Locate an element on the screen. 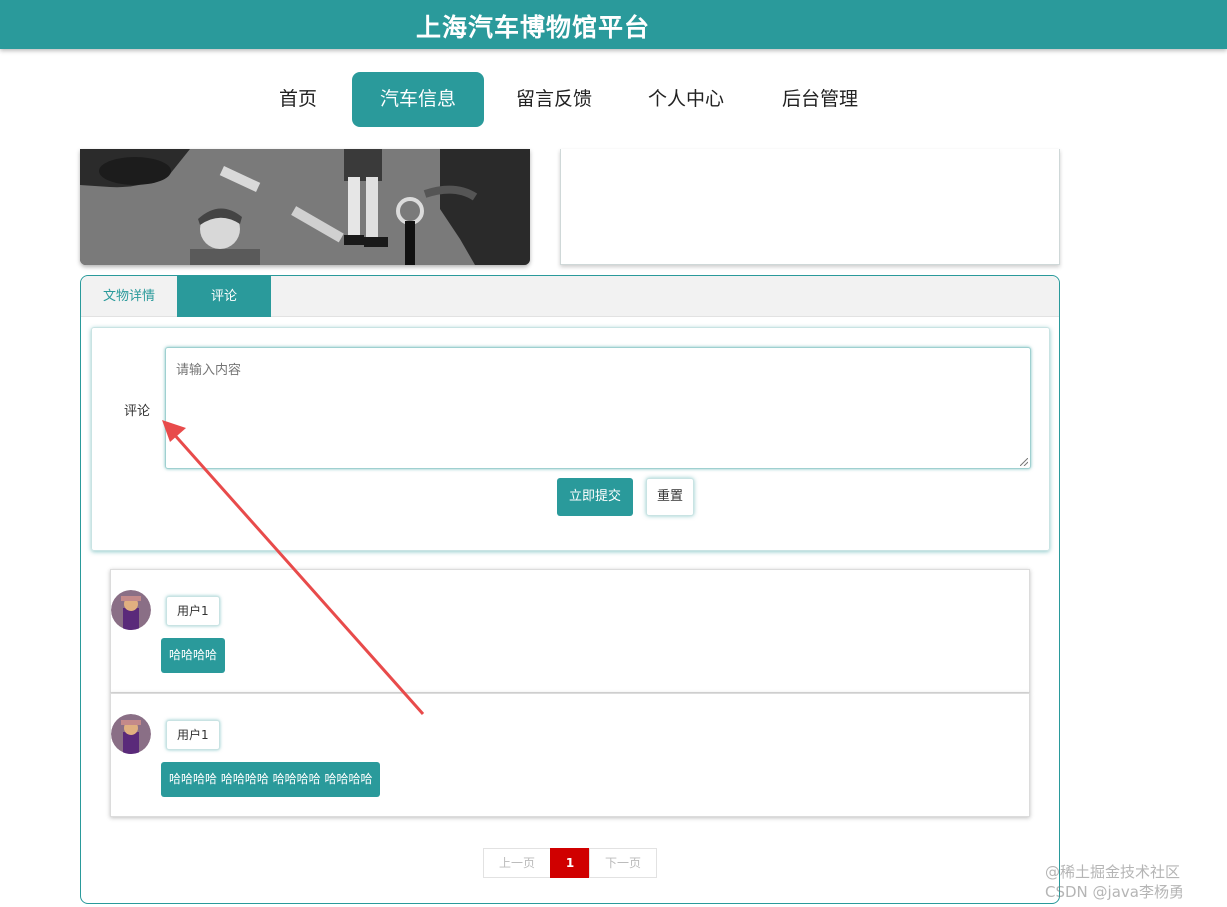  comment-item: 用户1 哈哈哈哈 哈哈哈哈 哈哈哈哈 哈哈哈哈 is located at coordinates (570, 755).